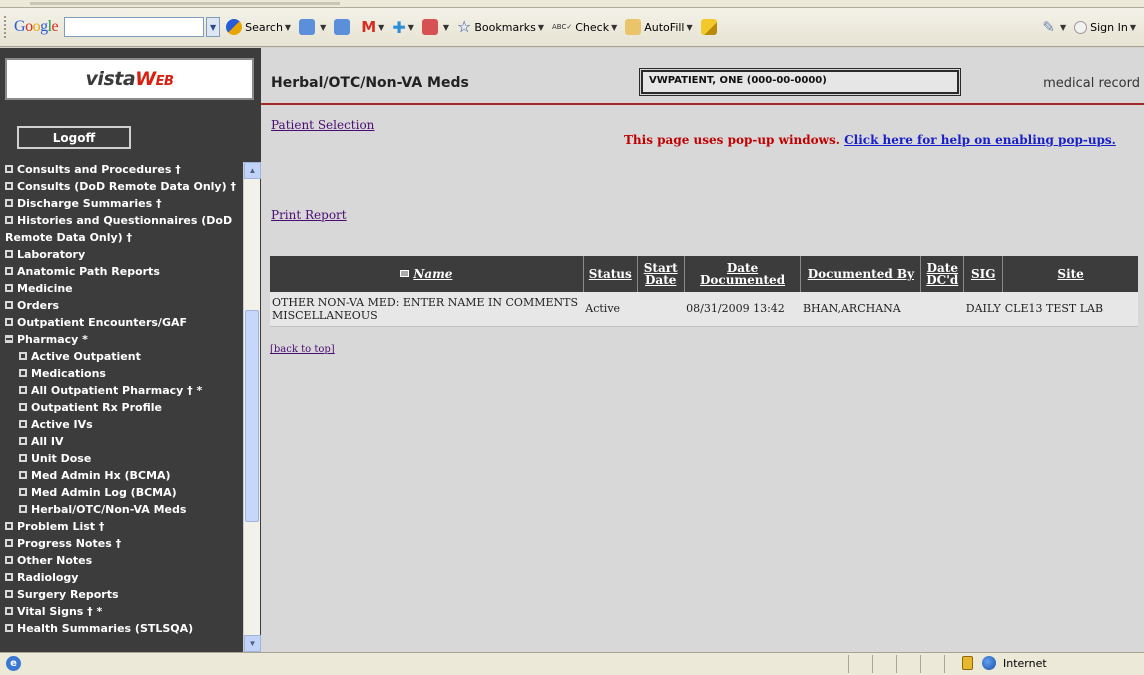  What do you see at coordinates (252, 416) in the screenshot?
I see `scroll-thumb` at bounding box center [252, 416].